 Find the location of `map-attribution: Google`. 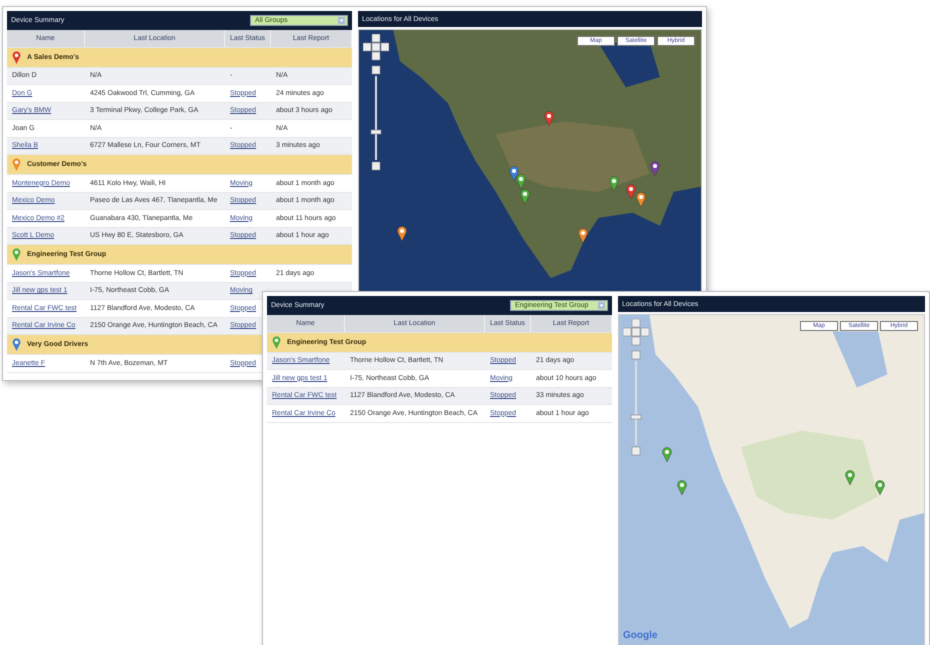

map-attribution: Google is located at coordinates (640, 635).